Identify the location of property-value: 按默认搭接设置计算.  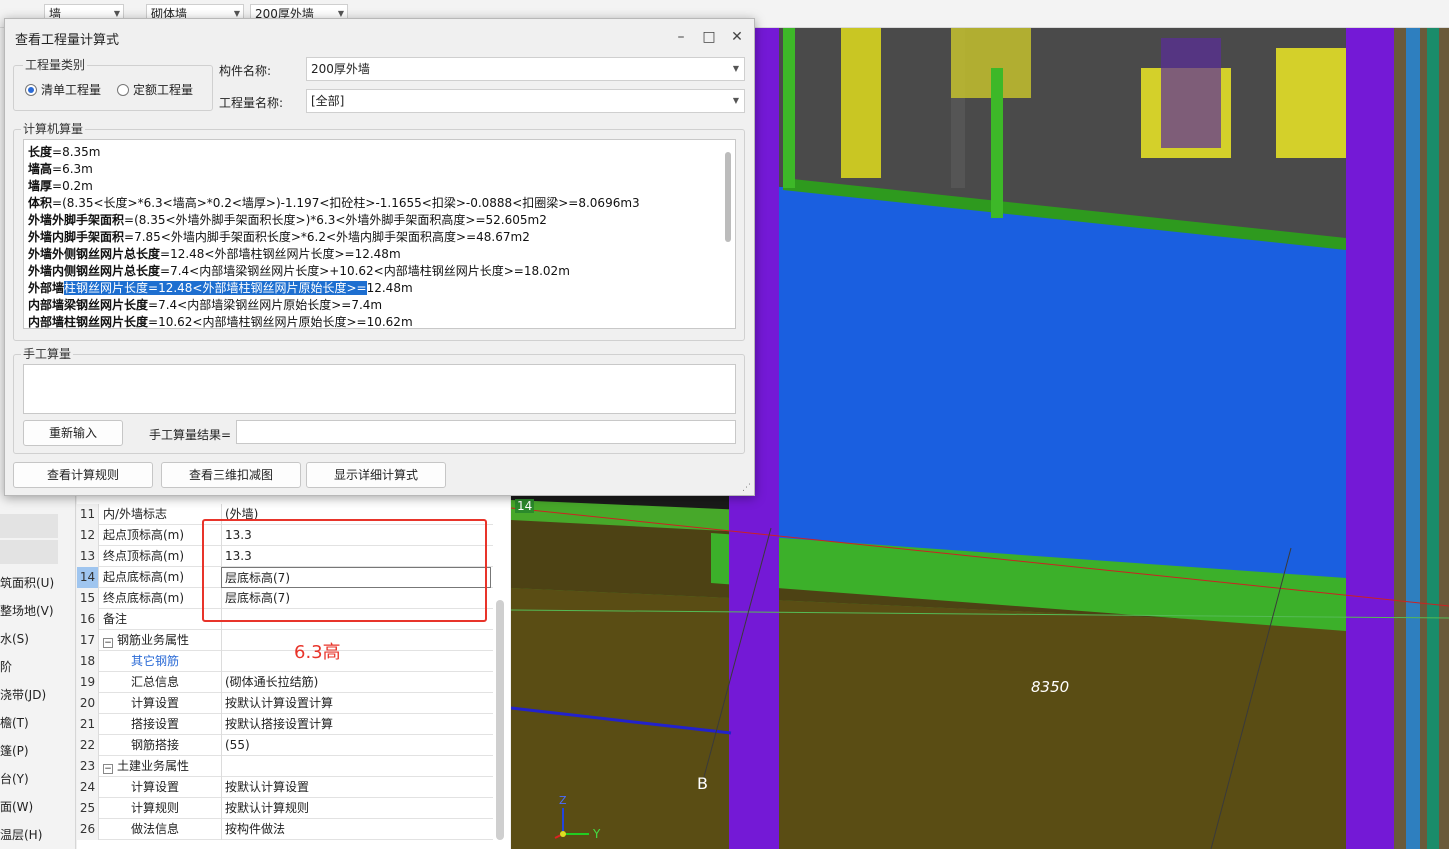
(356, 724).